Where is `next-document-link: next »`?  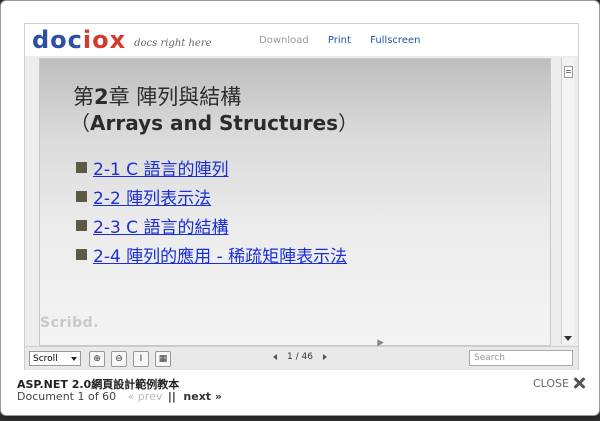
next-document-link: next » is located at coordinates (202, 396).